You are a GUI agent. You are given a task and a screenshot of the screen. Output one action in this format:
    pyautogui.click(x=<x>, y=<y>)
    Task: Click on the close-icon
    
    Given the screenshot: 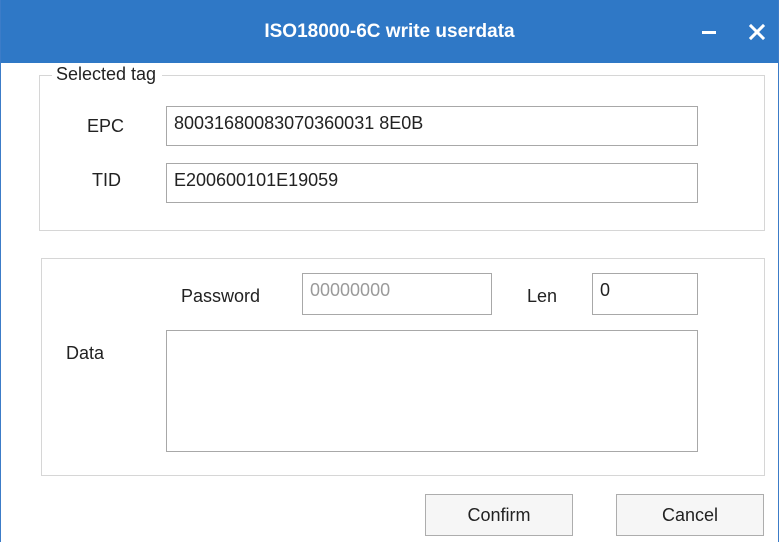 What is the action you would take?
    pyautogui.click(x=757, y=32)
    